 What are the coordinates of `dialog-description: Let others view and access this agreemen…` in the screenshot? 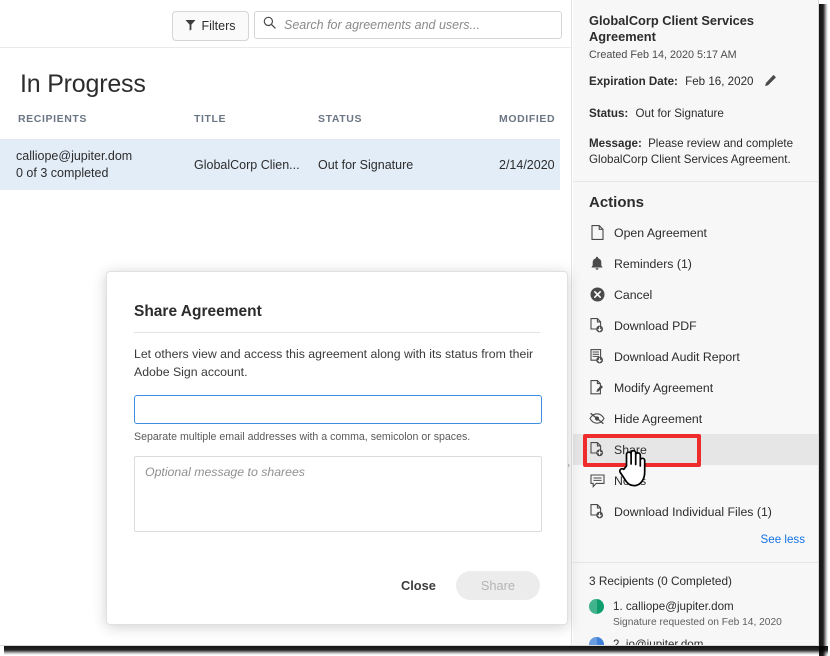 It's located at (334, 363).